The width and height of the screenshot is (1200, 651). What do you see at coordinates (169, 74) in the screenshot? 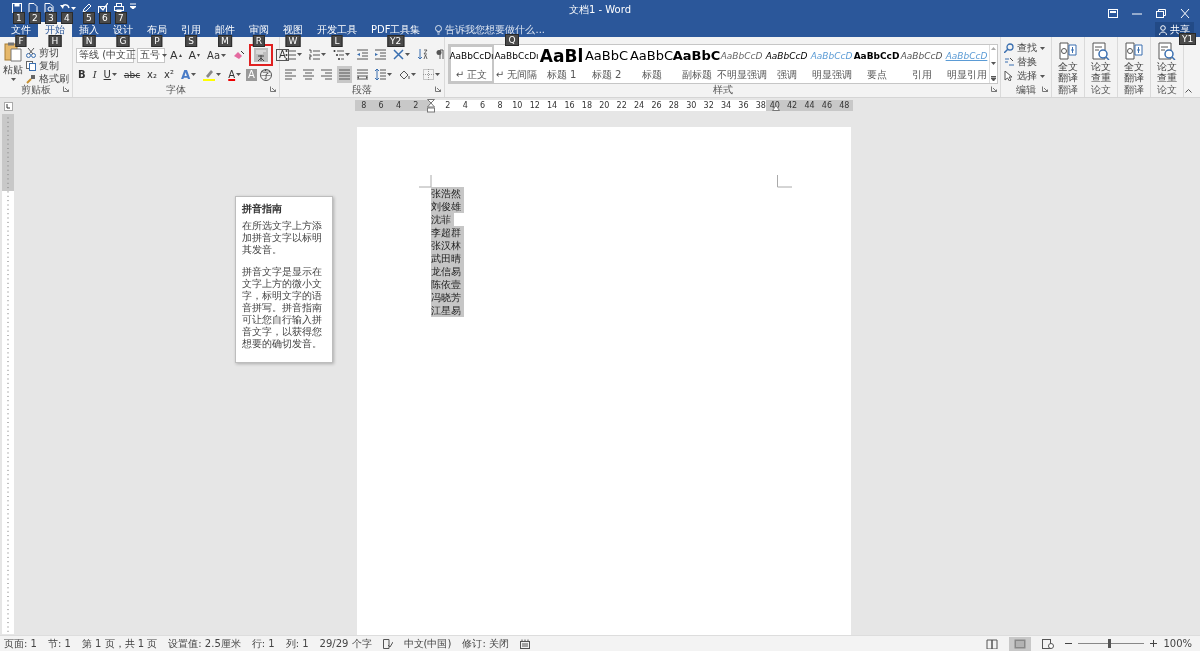
I see `sup-button: x²` at bounding box center [169, 74].